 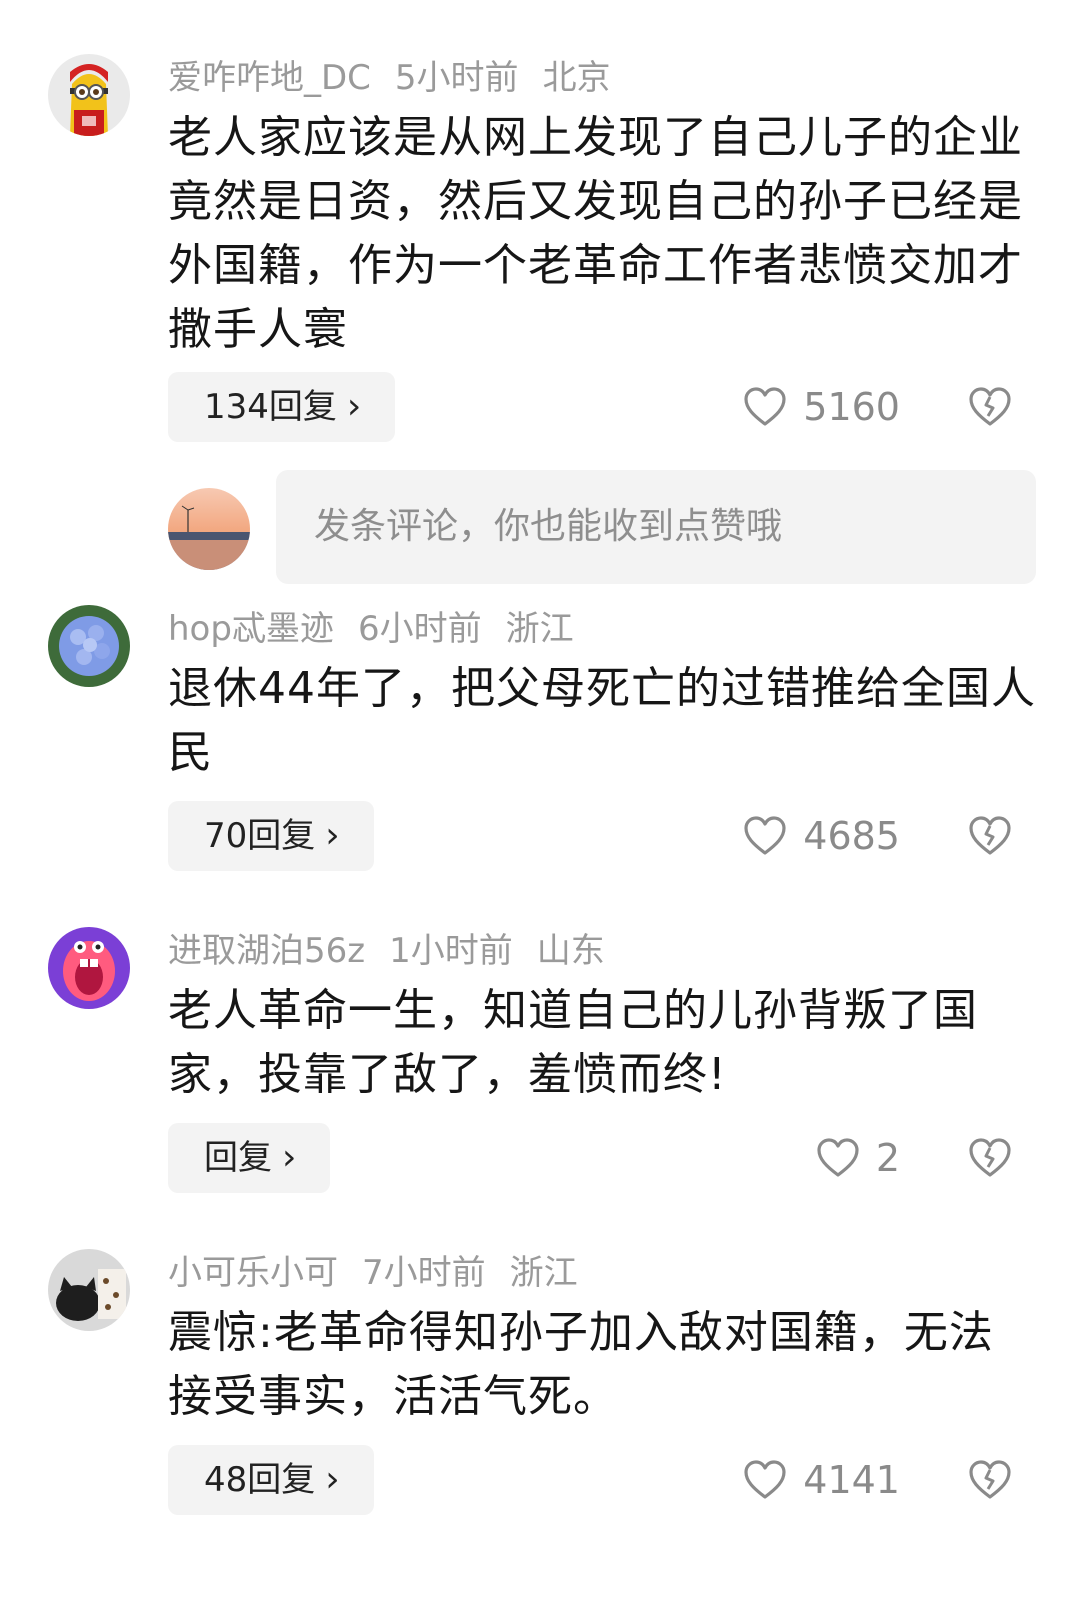 I want to click on username: hop忒墨迹, so click(x=251, y=629).